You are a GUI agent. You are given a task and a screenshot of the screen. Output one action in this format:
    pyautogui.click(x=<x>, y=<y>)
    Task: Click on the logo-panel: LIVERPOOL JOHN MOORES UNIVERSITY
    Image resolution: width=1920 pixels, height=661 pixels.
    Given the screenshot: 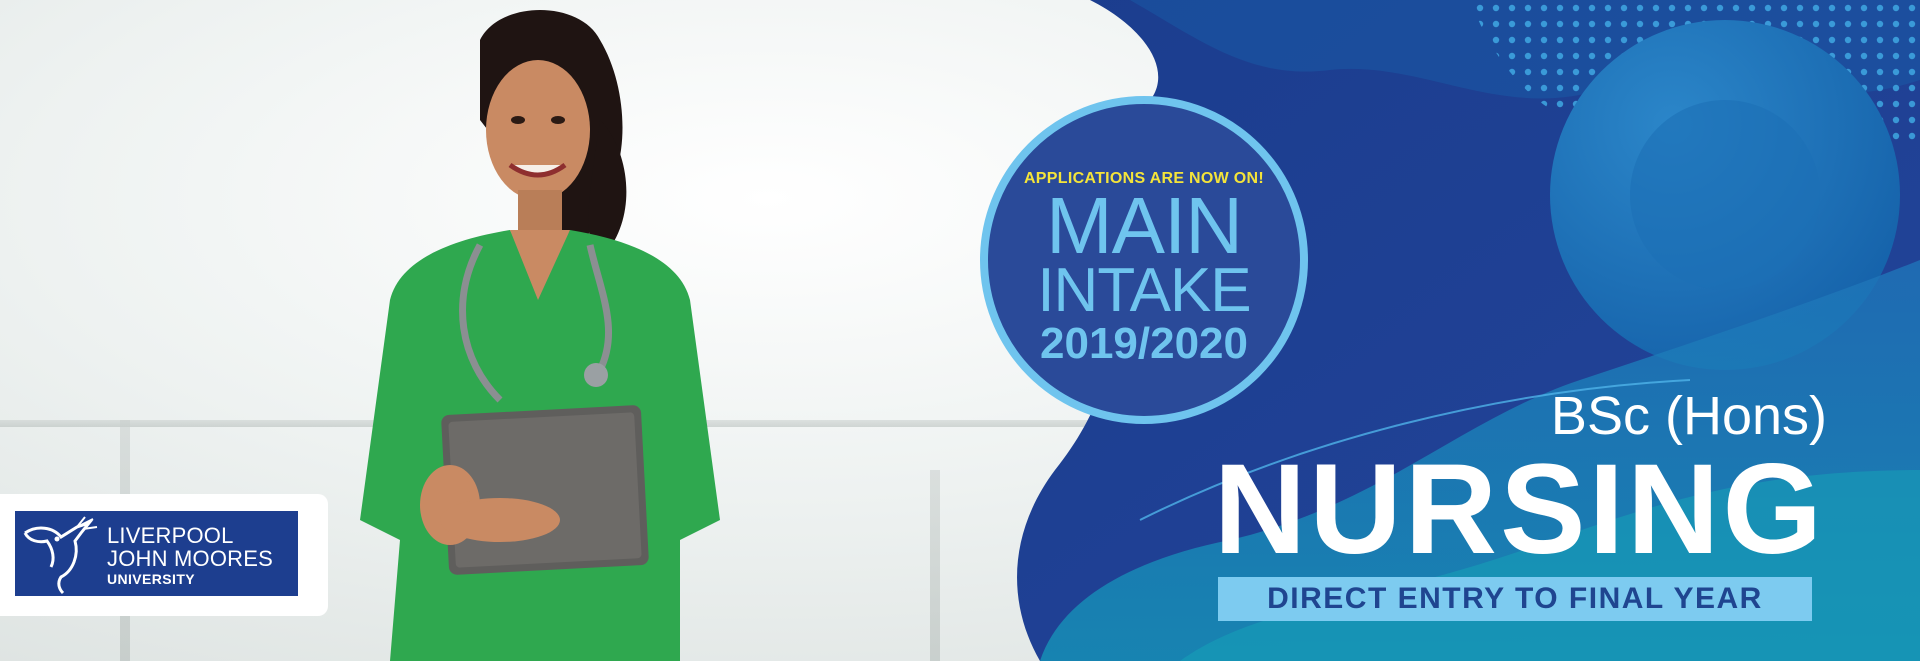 What is the action you would take?
    pyautogui.click(x=156, y=553)
    